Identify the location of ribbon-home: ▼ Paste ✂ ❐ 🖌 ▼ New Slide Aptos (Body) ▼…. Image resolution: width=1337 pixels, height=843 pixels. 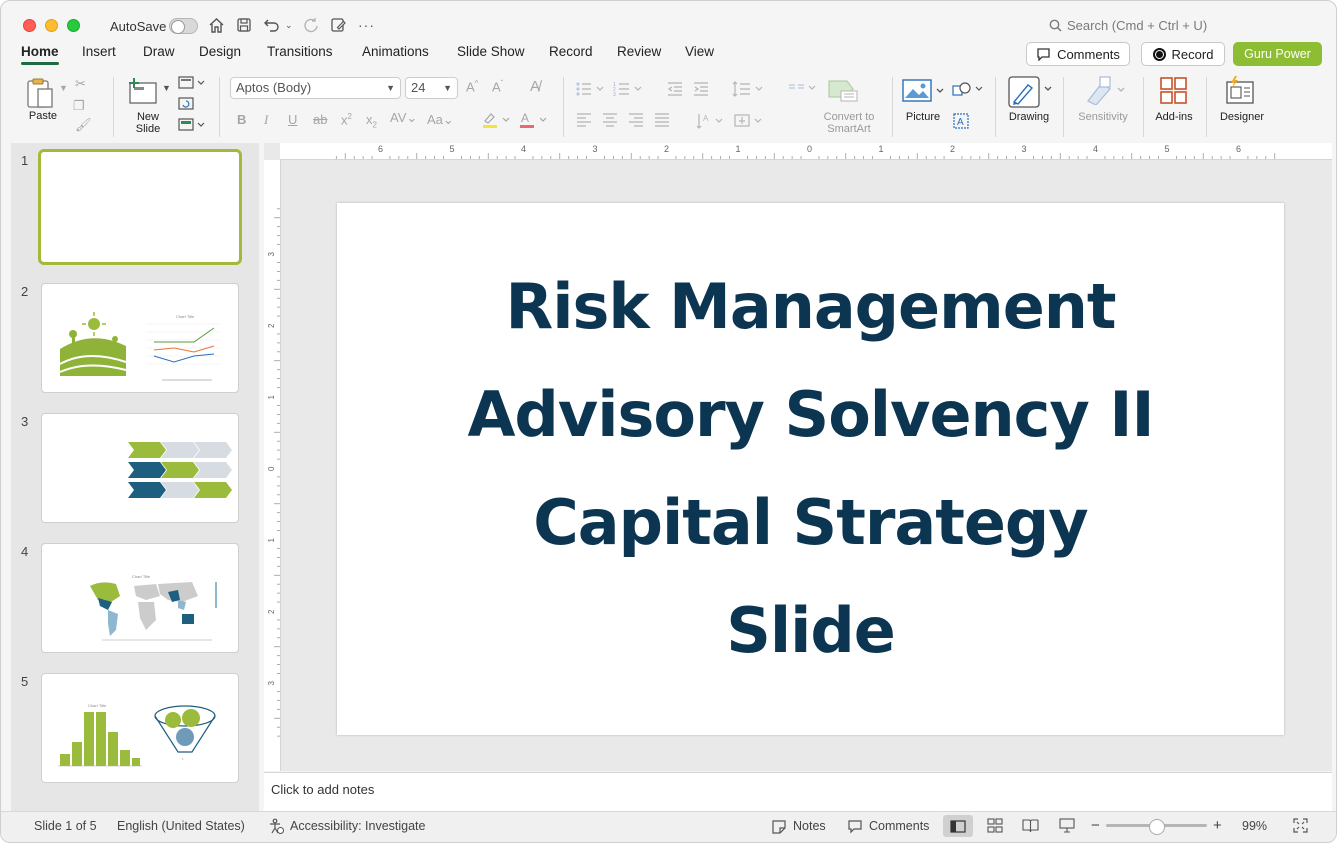
(668, 105).